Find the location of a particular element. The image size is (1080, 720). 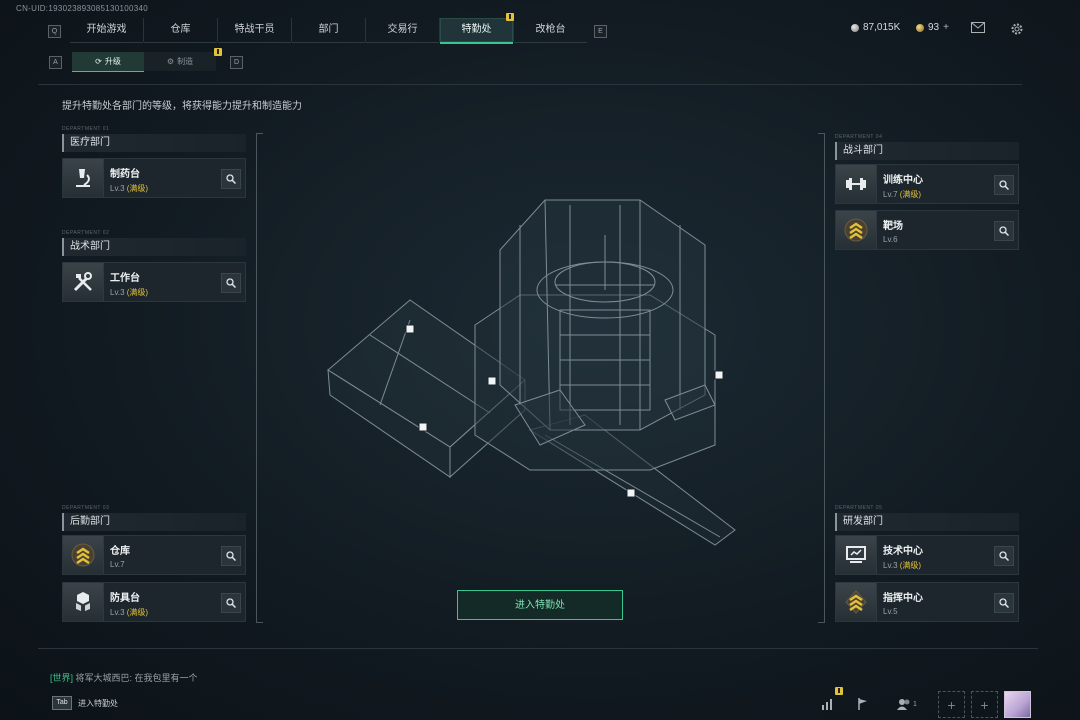

mail-icon is located at coordinates (978, 29).